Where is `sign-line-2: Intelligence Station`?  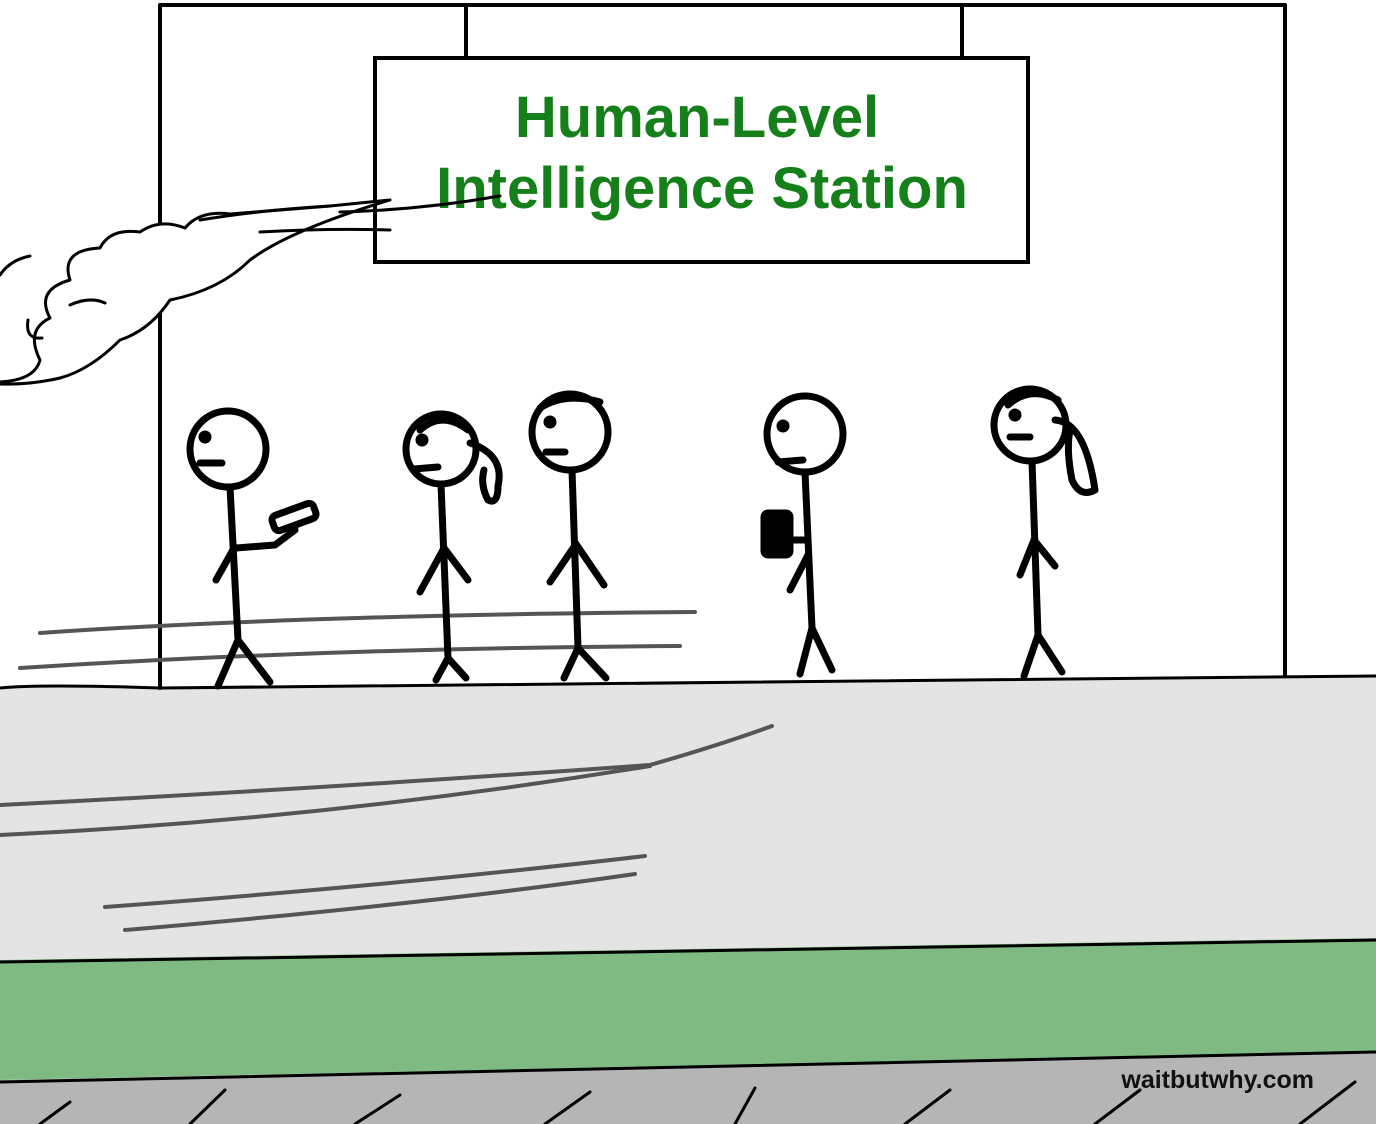
sign-line-2: Intelligence Station is located at coordinates (702, 188).